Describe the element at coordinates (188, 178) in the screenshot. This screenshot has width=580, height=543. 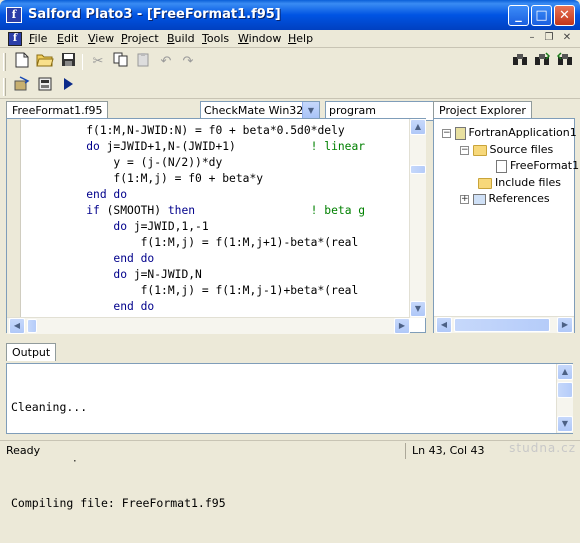
I see `code-text: f(1:M,j) = f0 + beta*y` at that location.